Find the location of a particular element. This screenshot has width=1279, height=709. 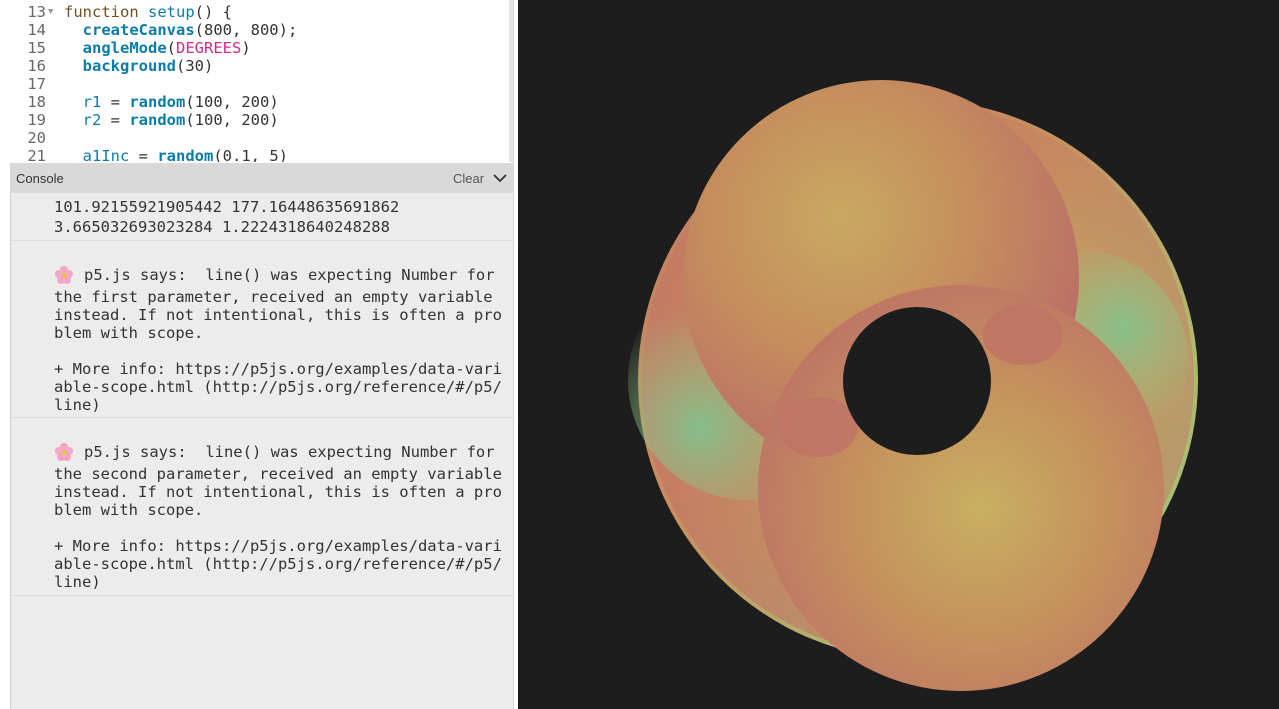

line-number: 14 is located at coordinates (36, 30).